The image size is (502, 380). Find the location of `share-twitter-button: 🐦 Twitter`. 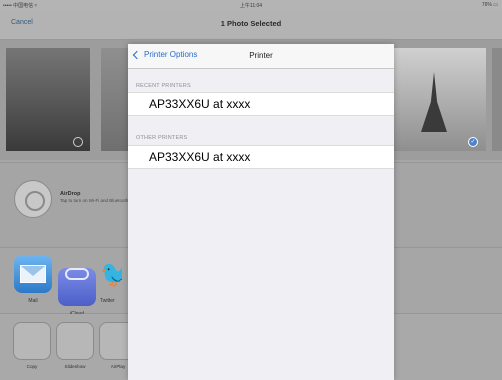

share-twitter-button: 🐦 Twitter is located at coordinates (111, 279).